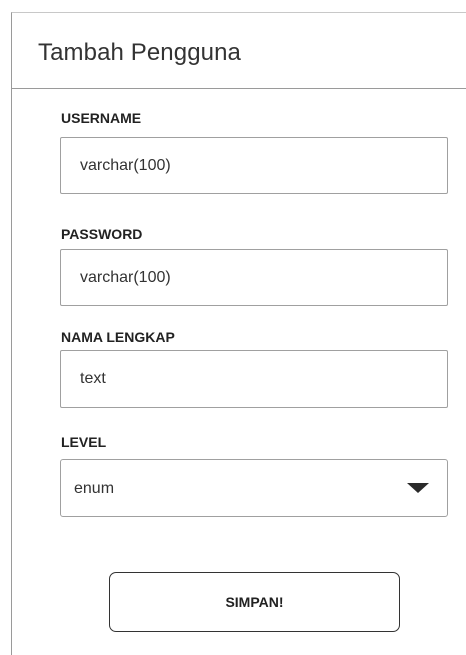 This screenshot has height=655, width=466. What do you see at coordinates (139, 52) in the screenshot?
I see `page-title: Tambah Pengguna` at bounding box center [139, 52].